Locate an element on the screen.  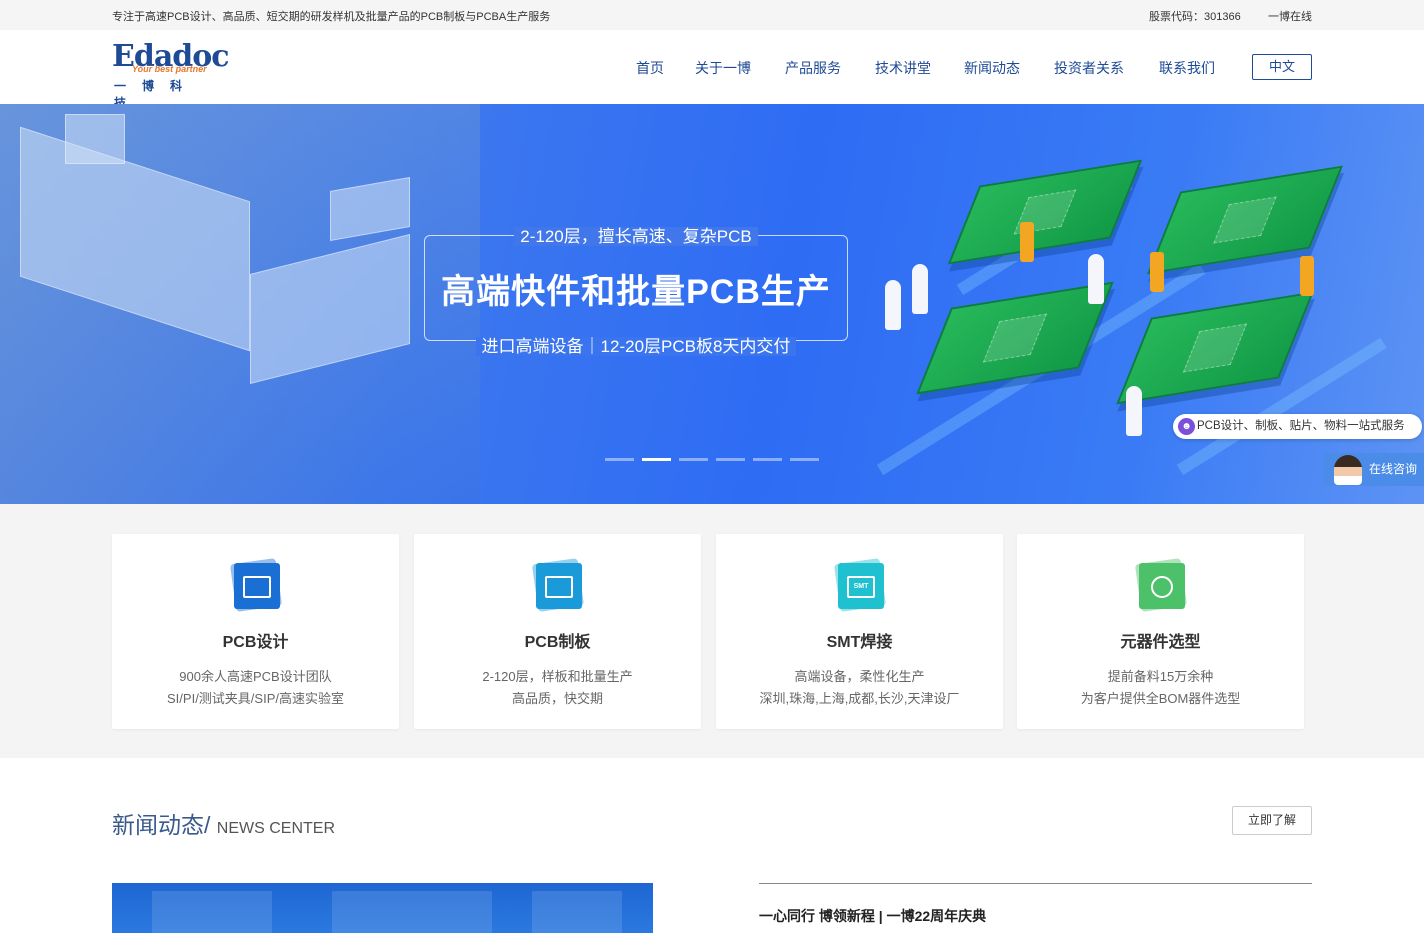
service-desc: 提前备料15万余种 is located at coordinates (1160, 676).